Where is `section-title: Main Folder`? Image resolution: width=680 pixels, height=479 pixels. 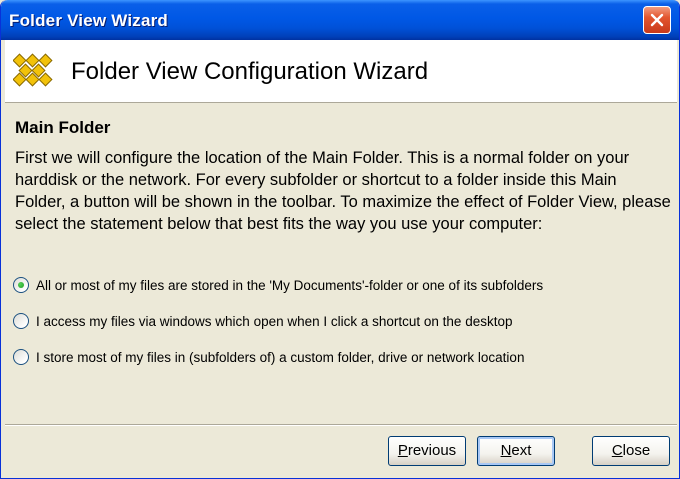 section-title: Main Folder is located at coordinates (63, 127).